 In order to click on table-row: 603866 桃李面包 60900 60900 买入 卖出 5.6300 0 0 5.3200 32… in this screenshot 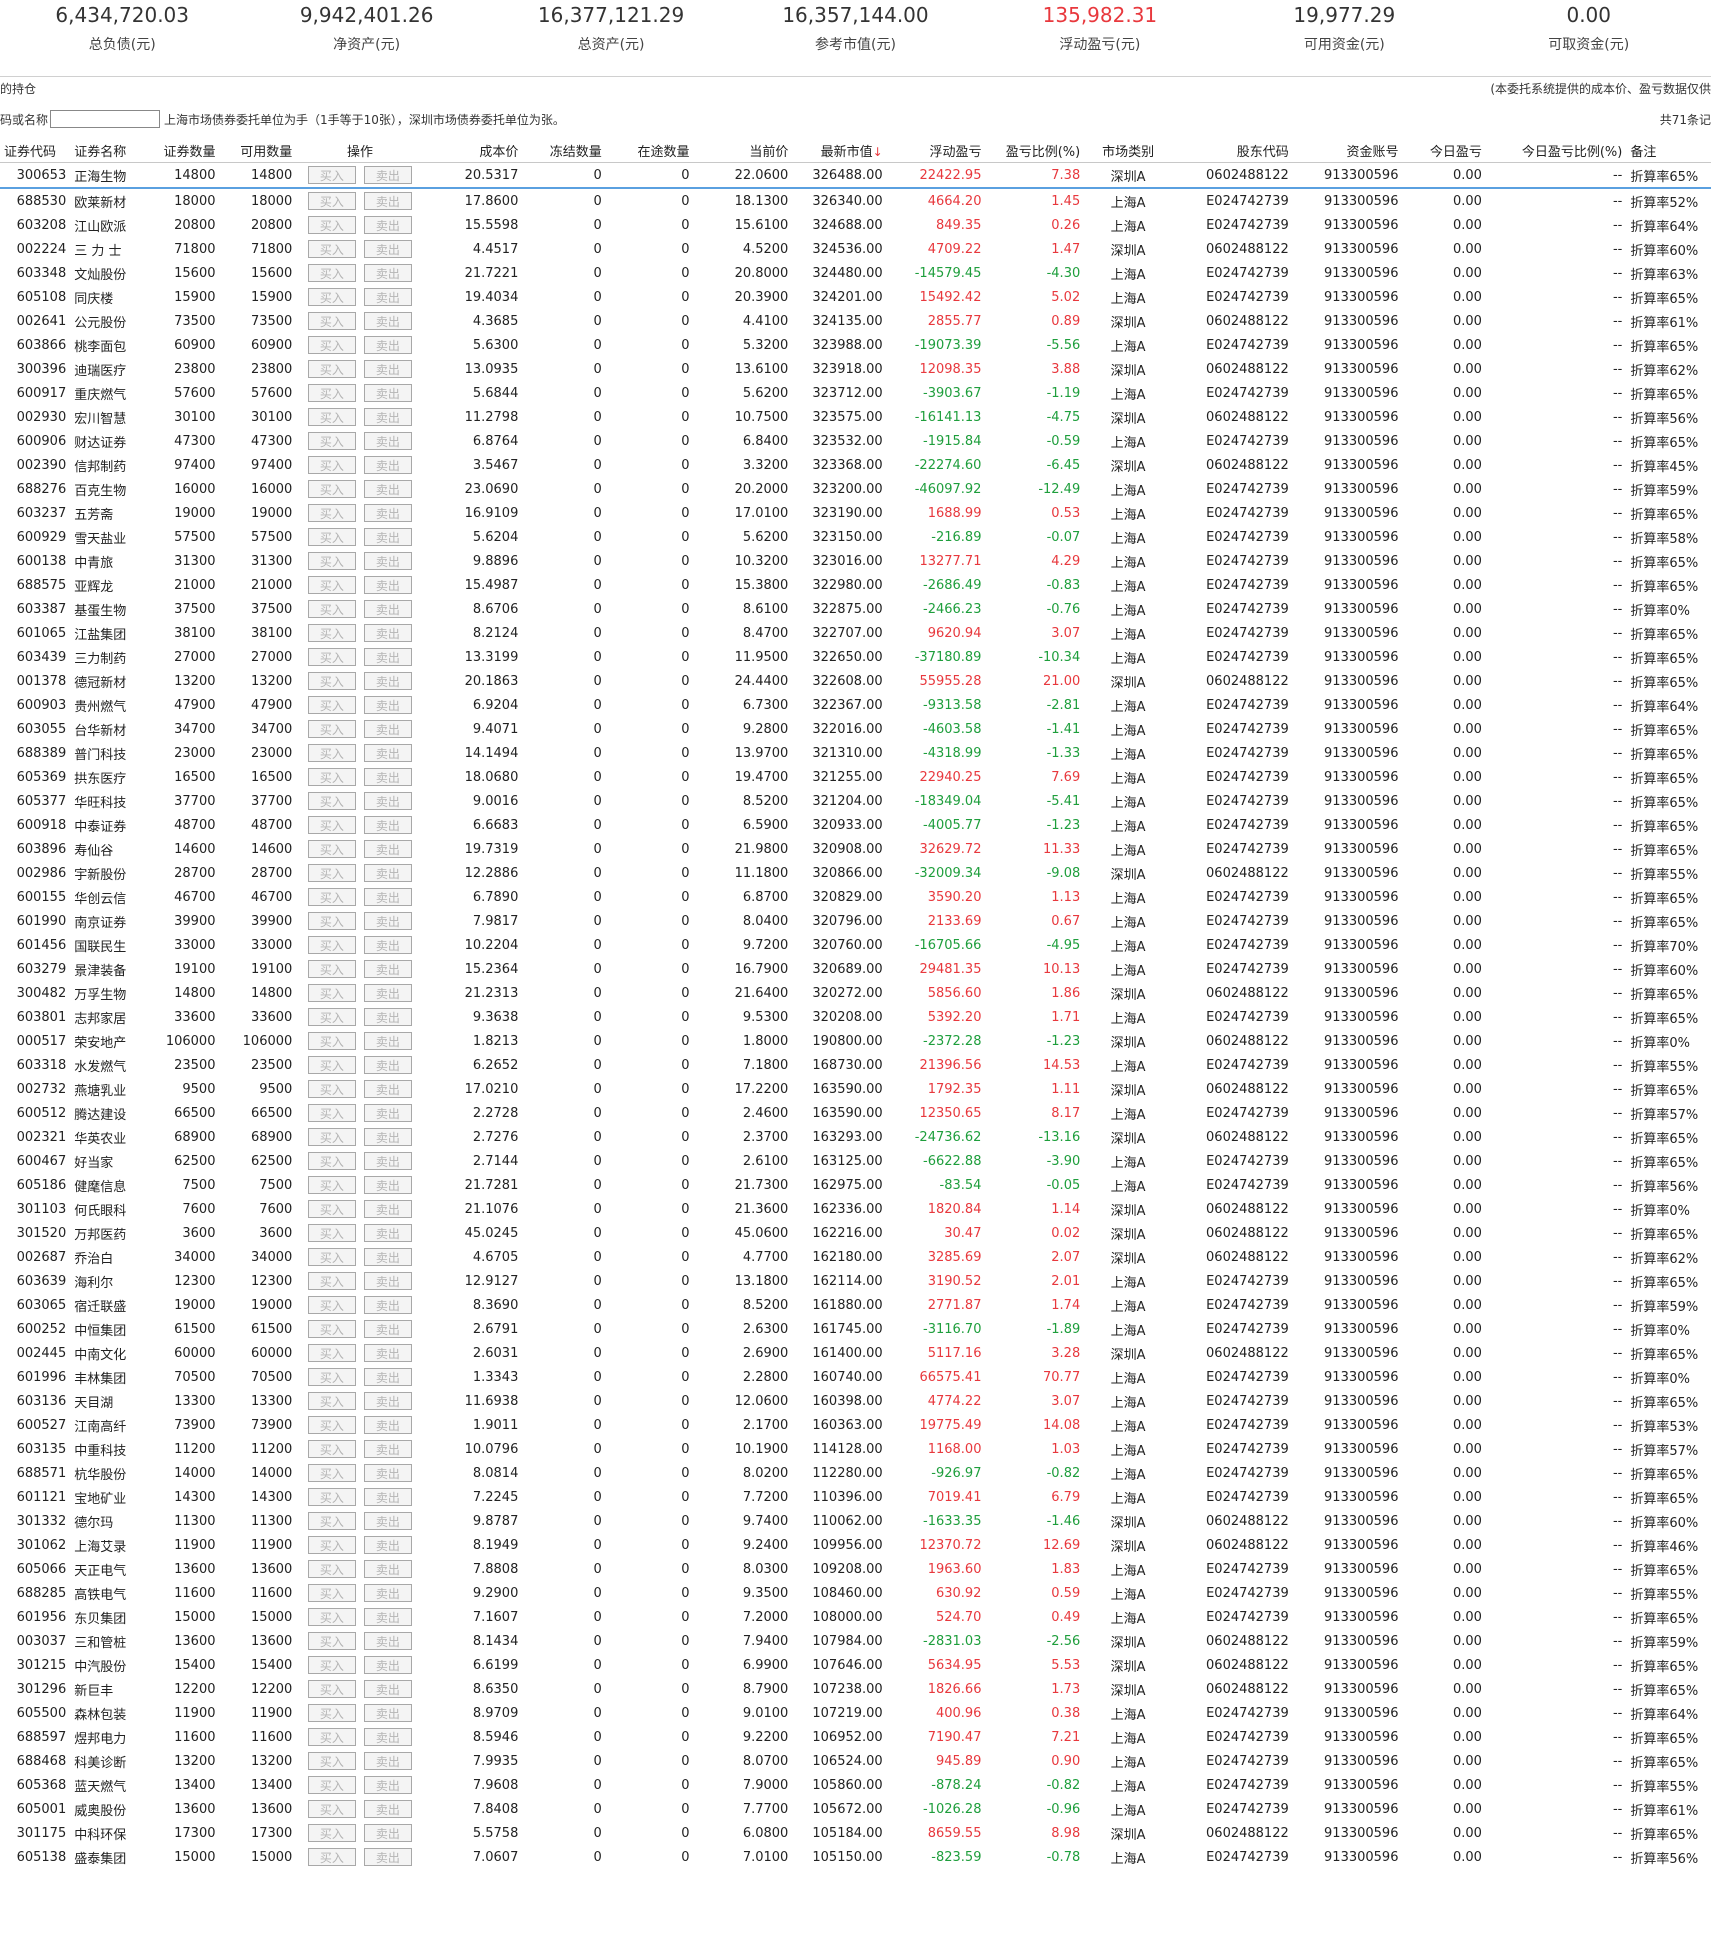, I will do `click(855, 345)`.